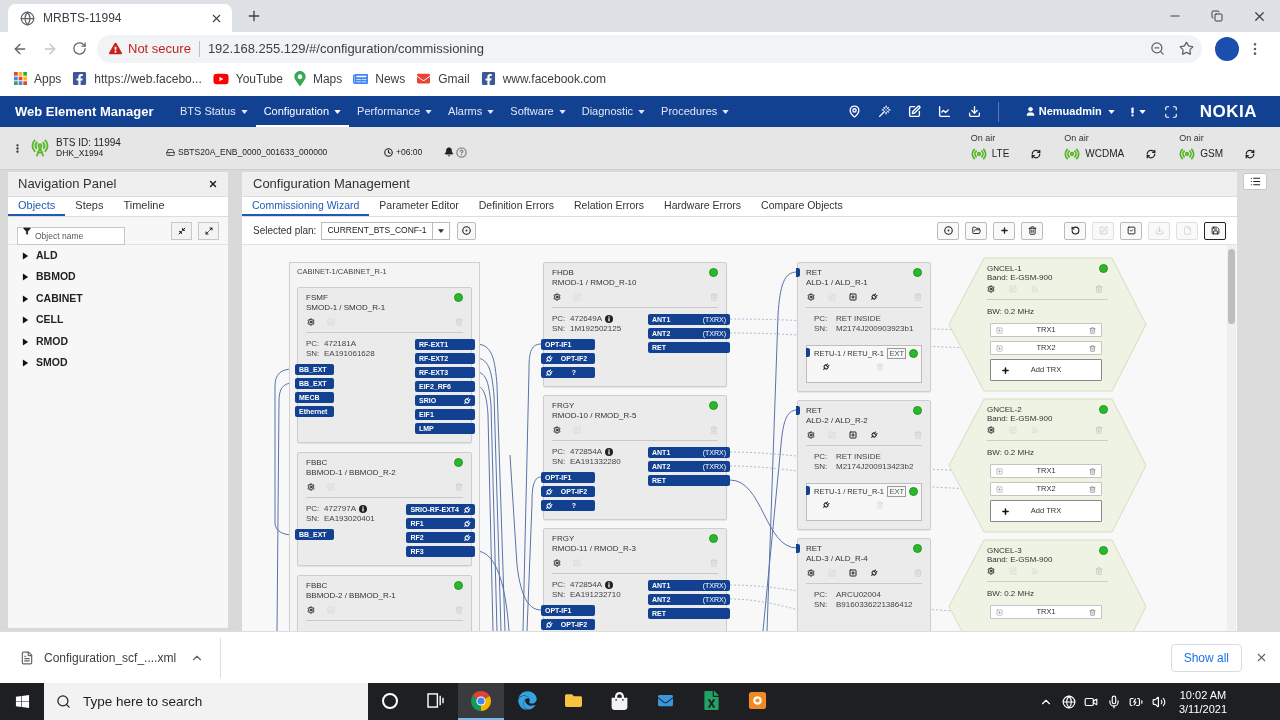 This screenshot has height=720, width=1280. Describe the element at coordinates (306, 206) in the screenshot. I see `config-tab: Commissioning Wizard` at that location.